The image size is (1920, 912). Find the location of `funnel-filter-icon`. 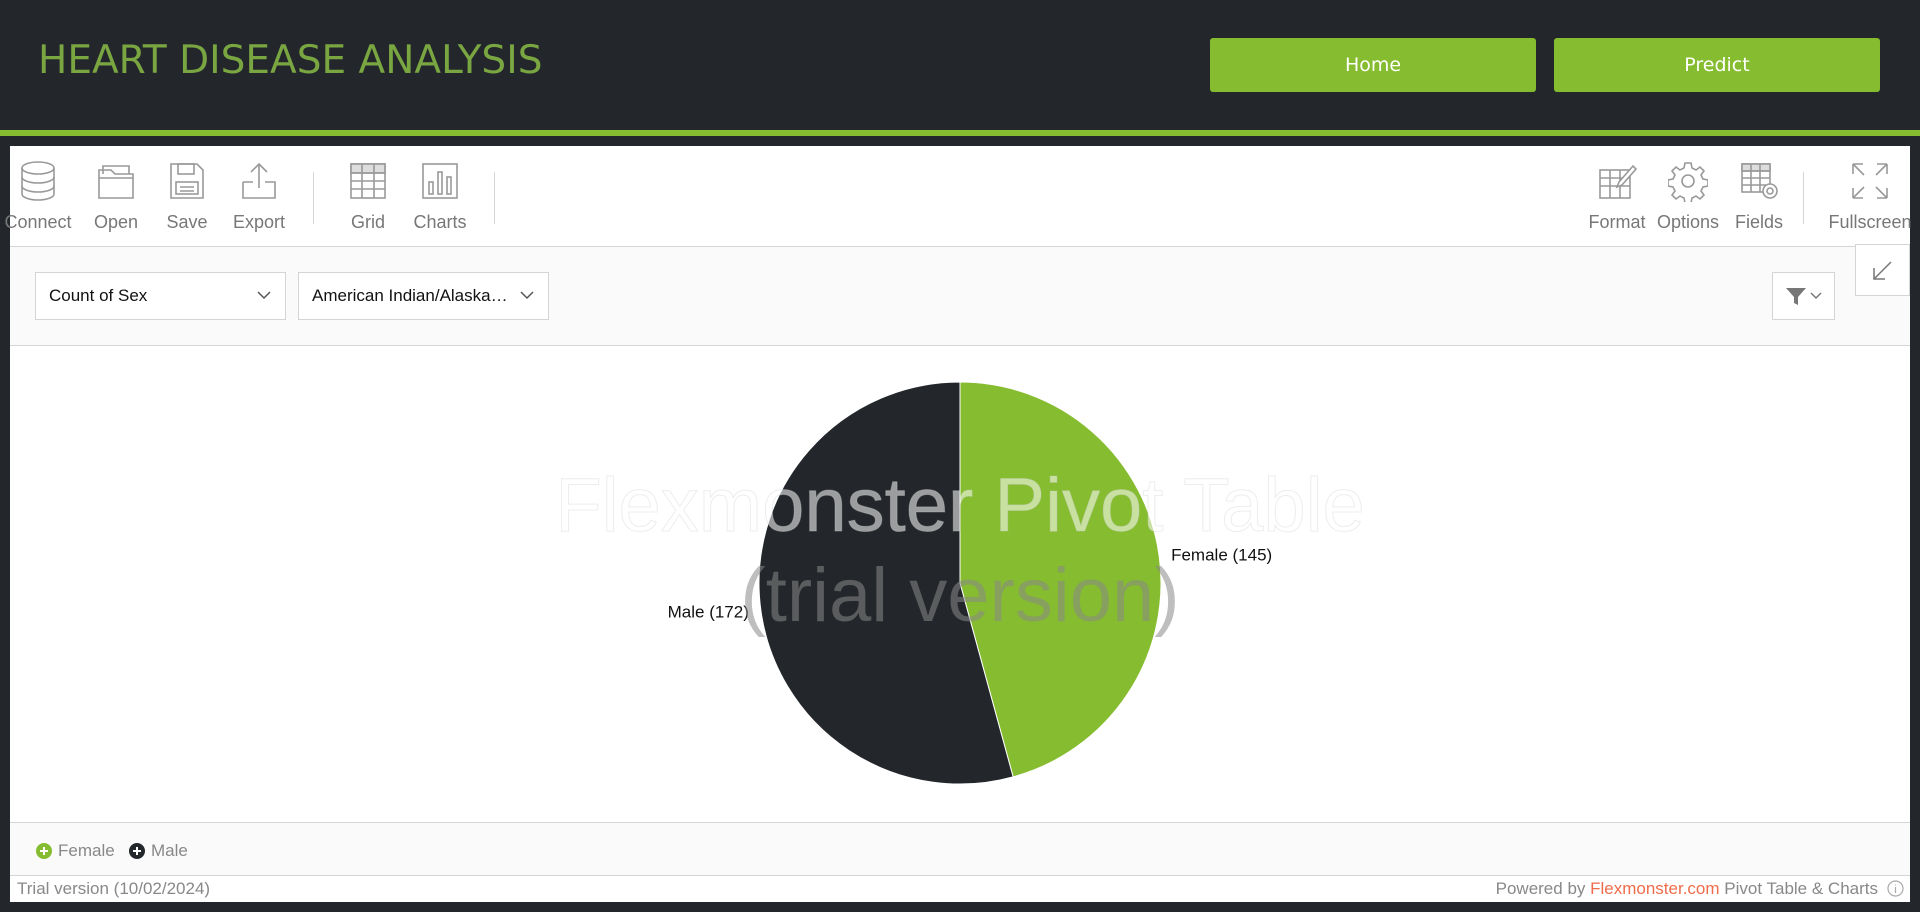

funnel-filter-icon is located at coordinates (1804, 296).